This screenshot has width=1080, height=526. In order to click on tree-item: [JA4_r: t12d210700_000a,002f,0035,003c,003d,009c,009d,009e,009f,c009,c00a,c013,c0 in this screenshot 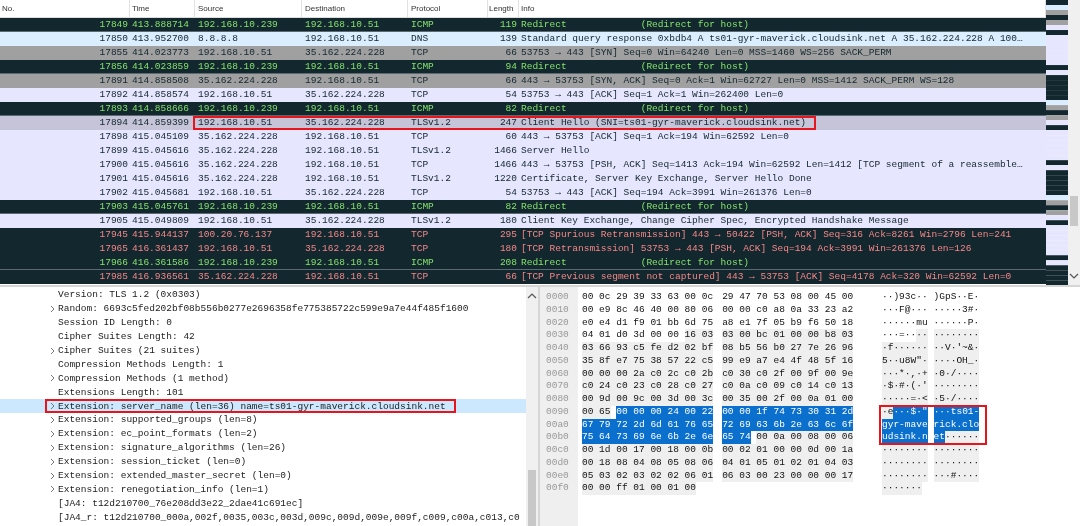, I will do `click(263, 517)`.